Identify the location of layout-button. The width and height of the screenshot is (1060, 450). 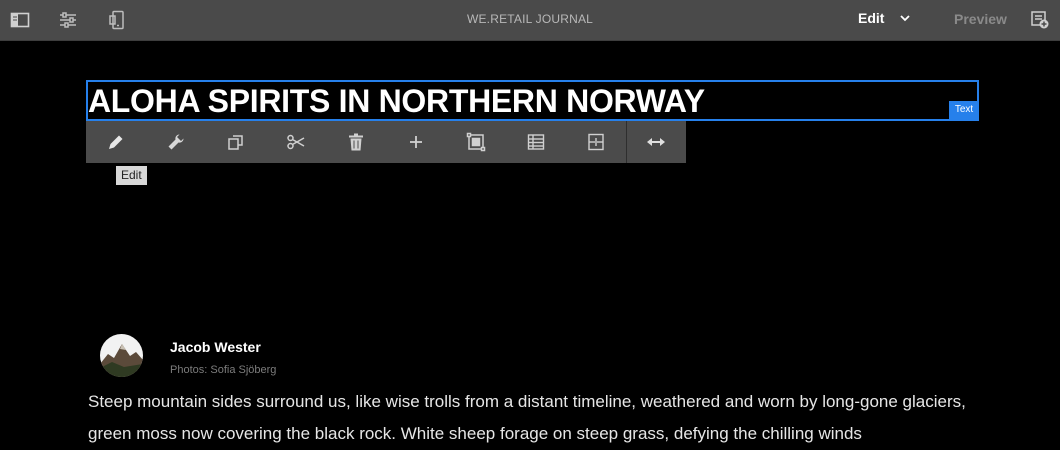
(596, 142).